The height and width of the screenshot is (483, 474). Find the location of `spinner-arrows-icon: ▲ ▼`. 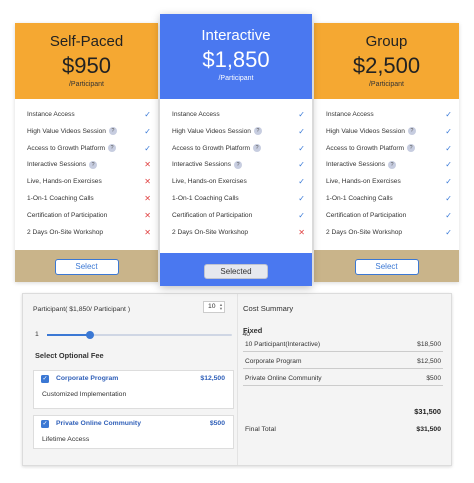

spinner-arrows-icon: ▲ ▼ is located at coordinates (221, 307).